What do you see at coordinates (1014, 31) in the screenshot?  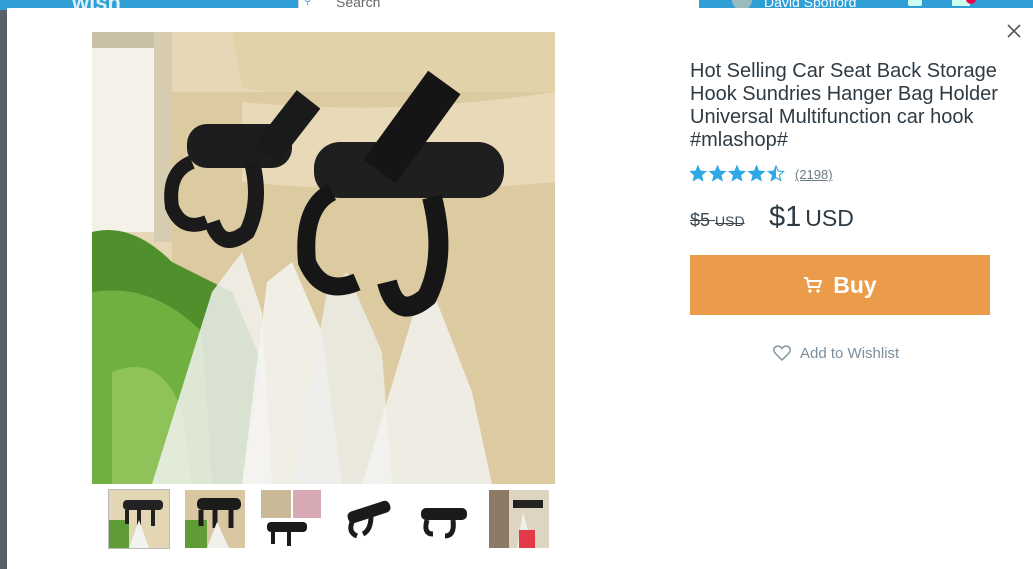 I see `close-icon` at bounding box center [1014, 31].